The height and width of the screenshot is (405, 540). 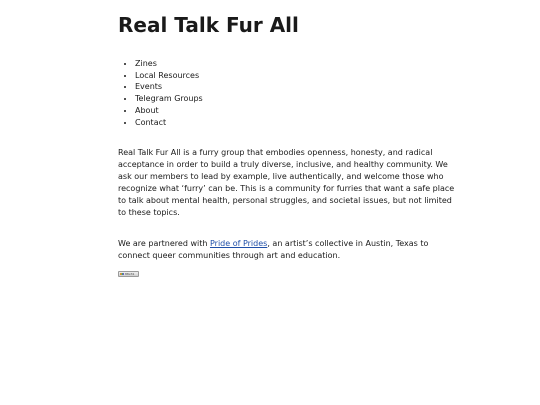 What do you see at coordinates (281, 64) in the screenshot?
I see `nav-item-zines: Zines` at bounding box center [281, 64].